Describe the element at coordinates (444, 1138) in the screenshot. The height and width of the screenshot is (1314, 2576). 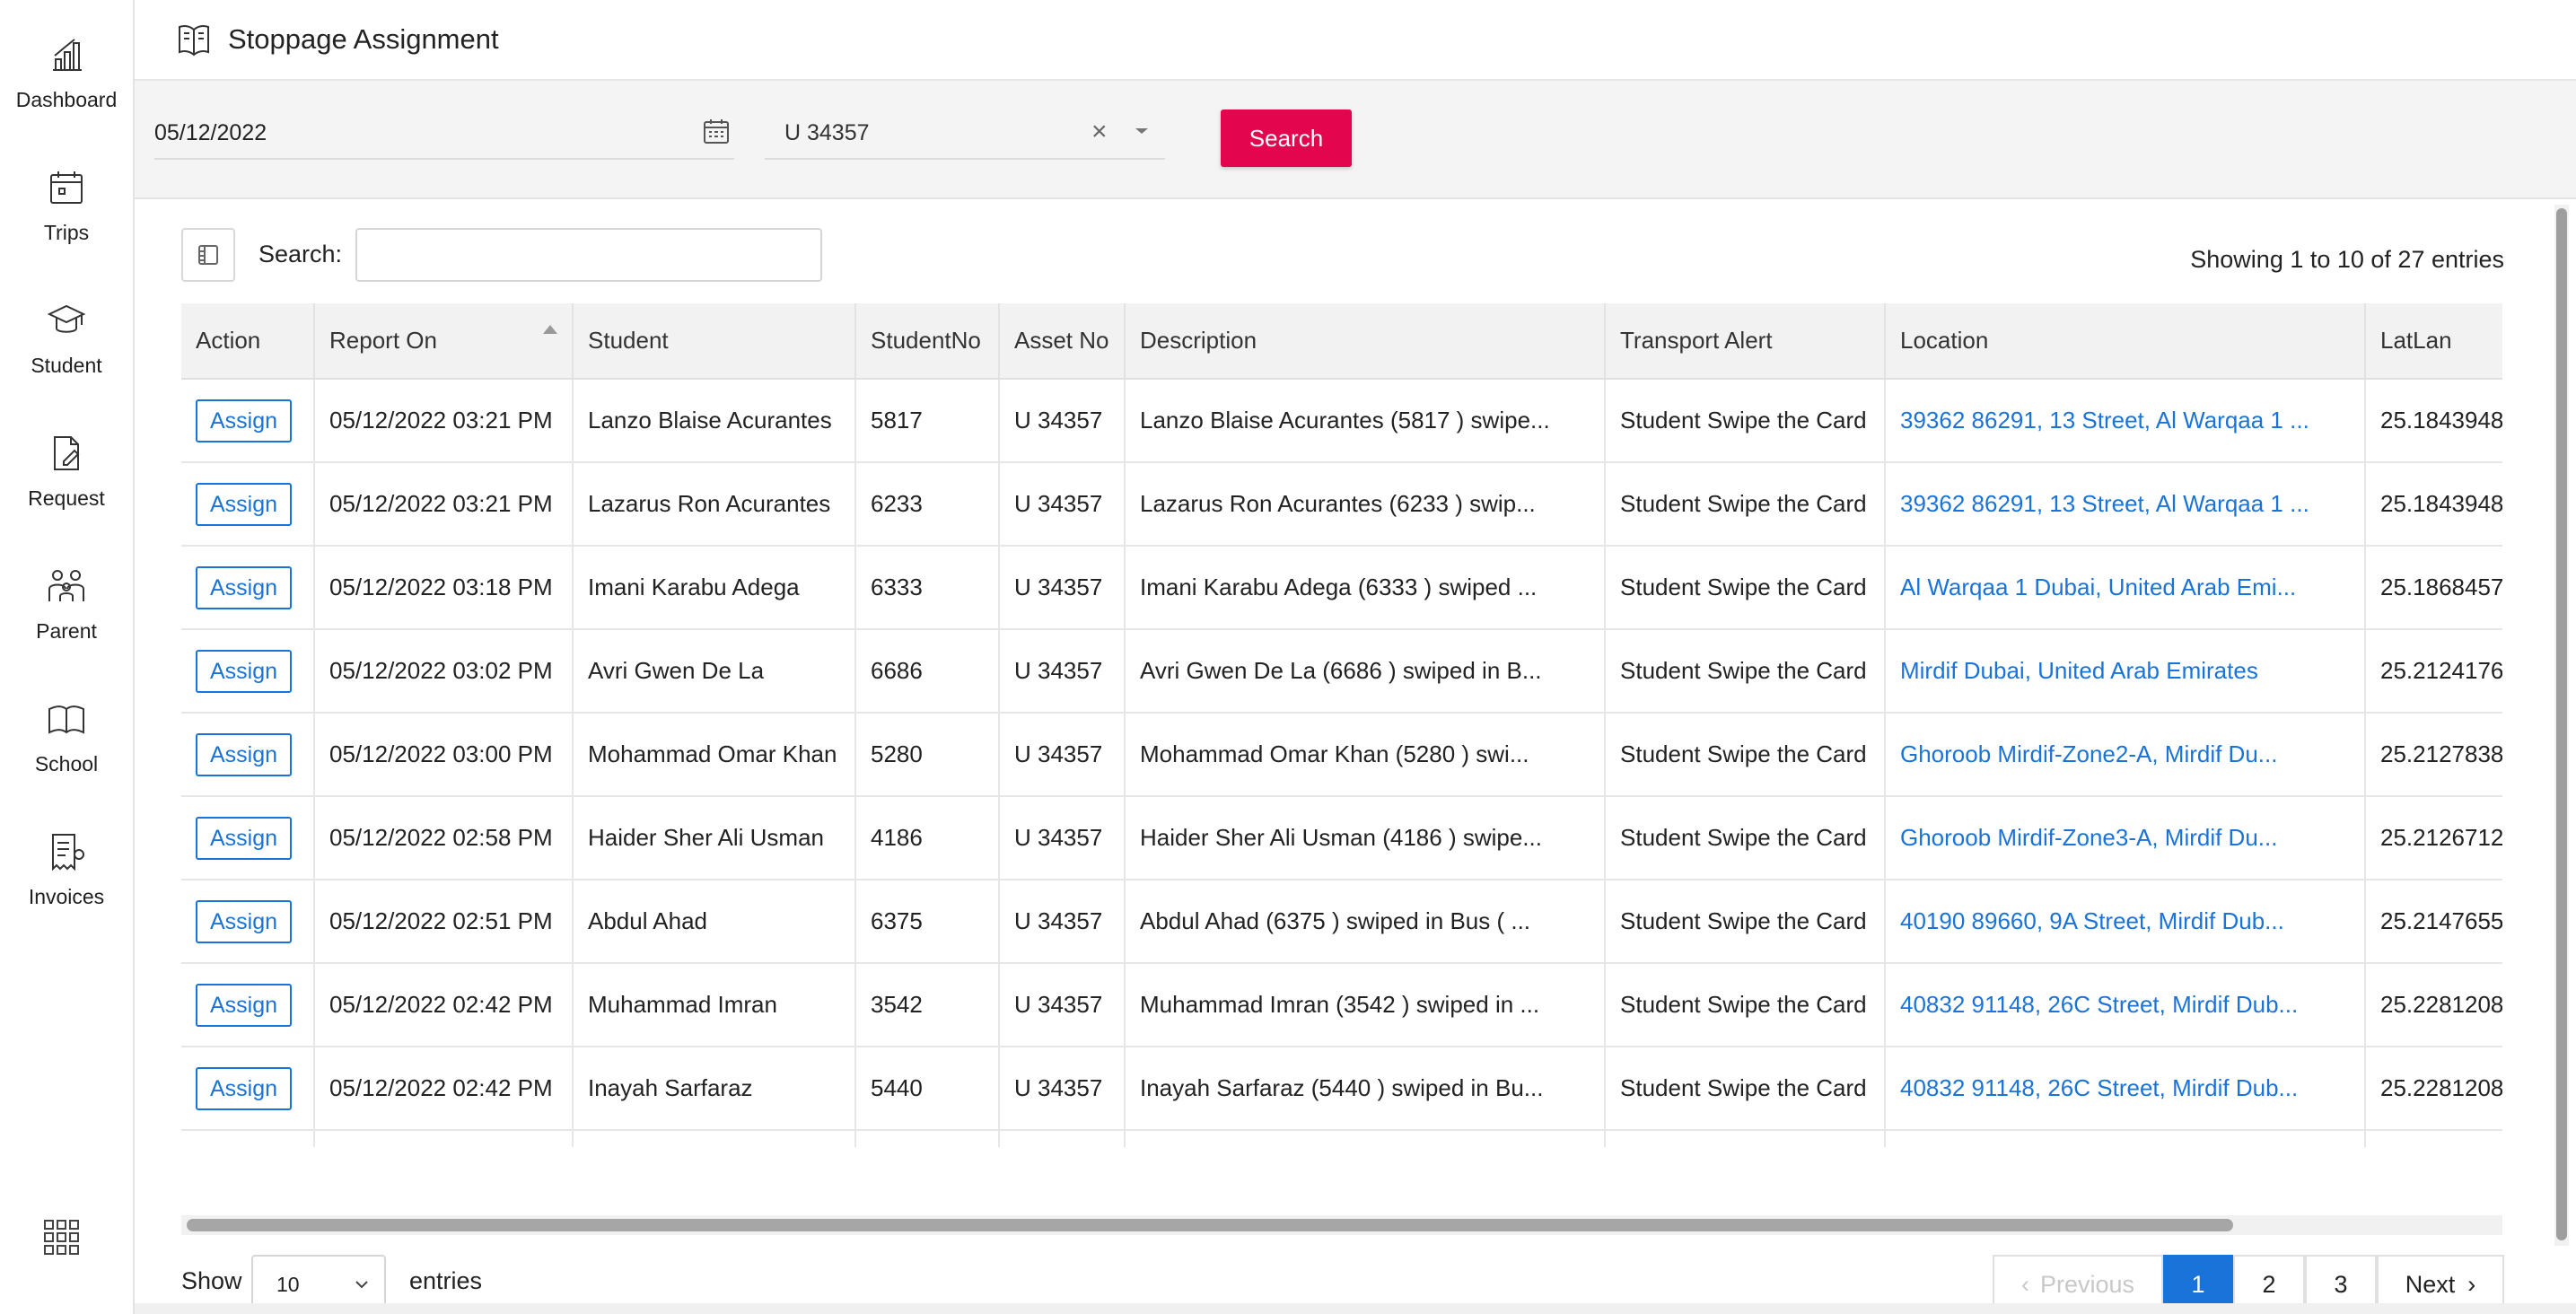
I see `report-on-cell: 05/12/2022 02:37 PM` at that location.